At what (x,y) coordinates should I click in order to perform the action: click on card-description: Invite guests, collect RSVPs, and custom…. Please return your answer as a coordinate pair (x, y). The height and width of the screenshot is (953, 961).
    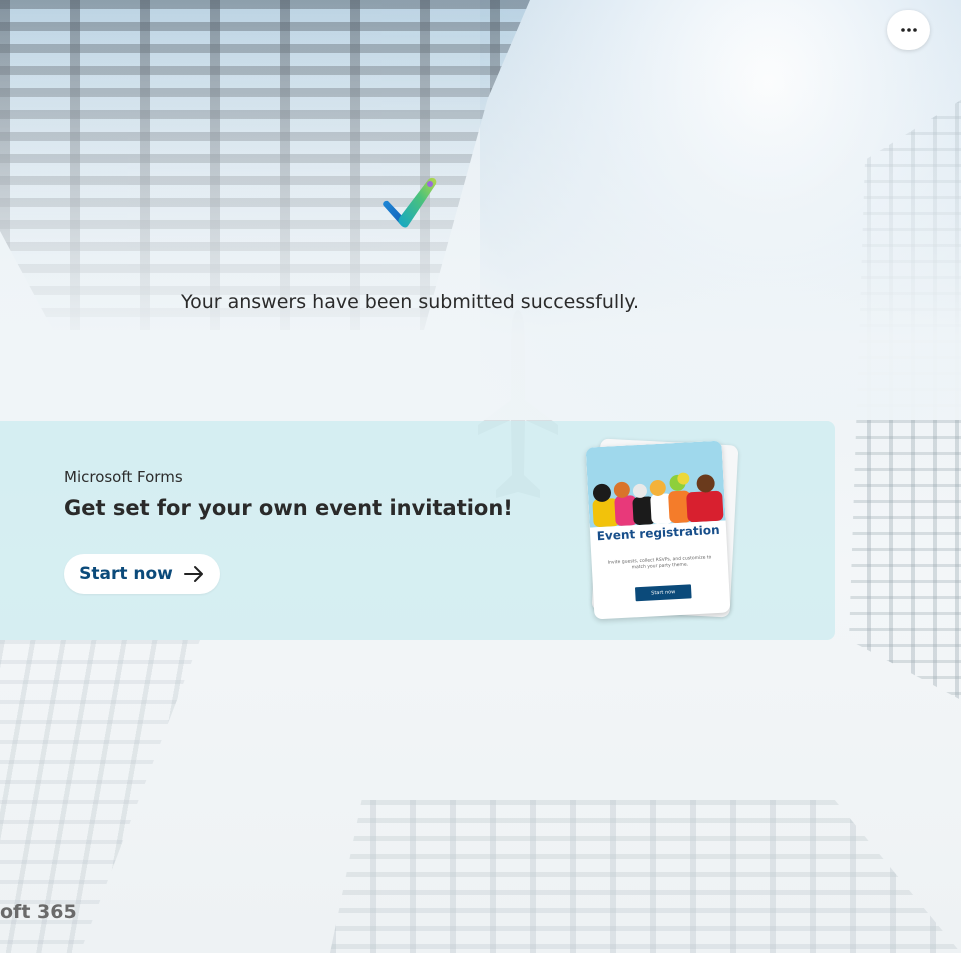
    Looking at the image, I should click on (659, 563).